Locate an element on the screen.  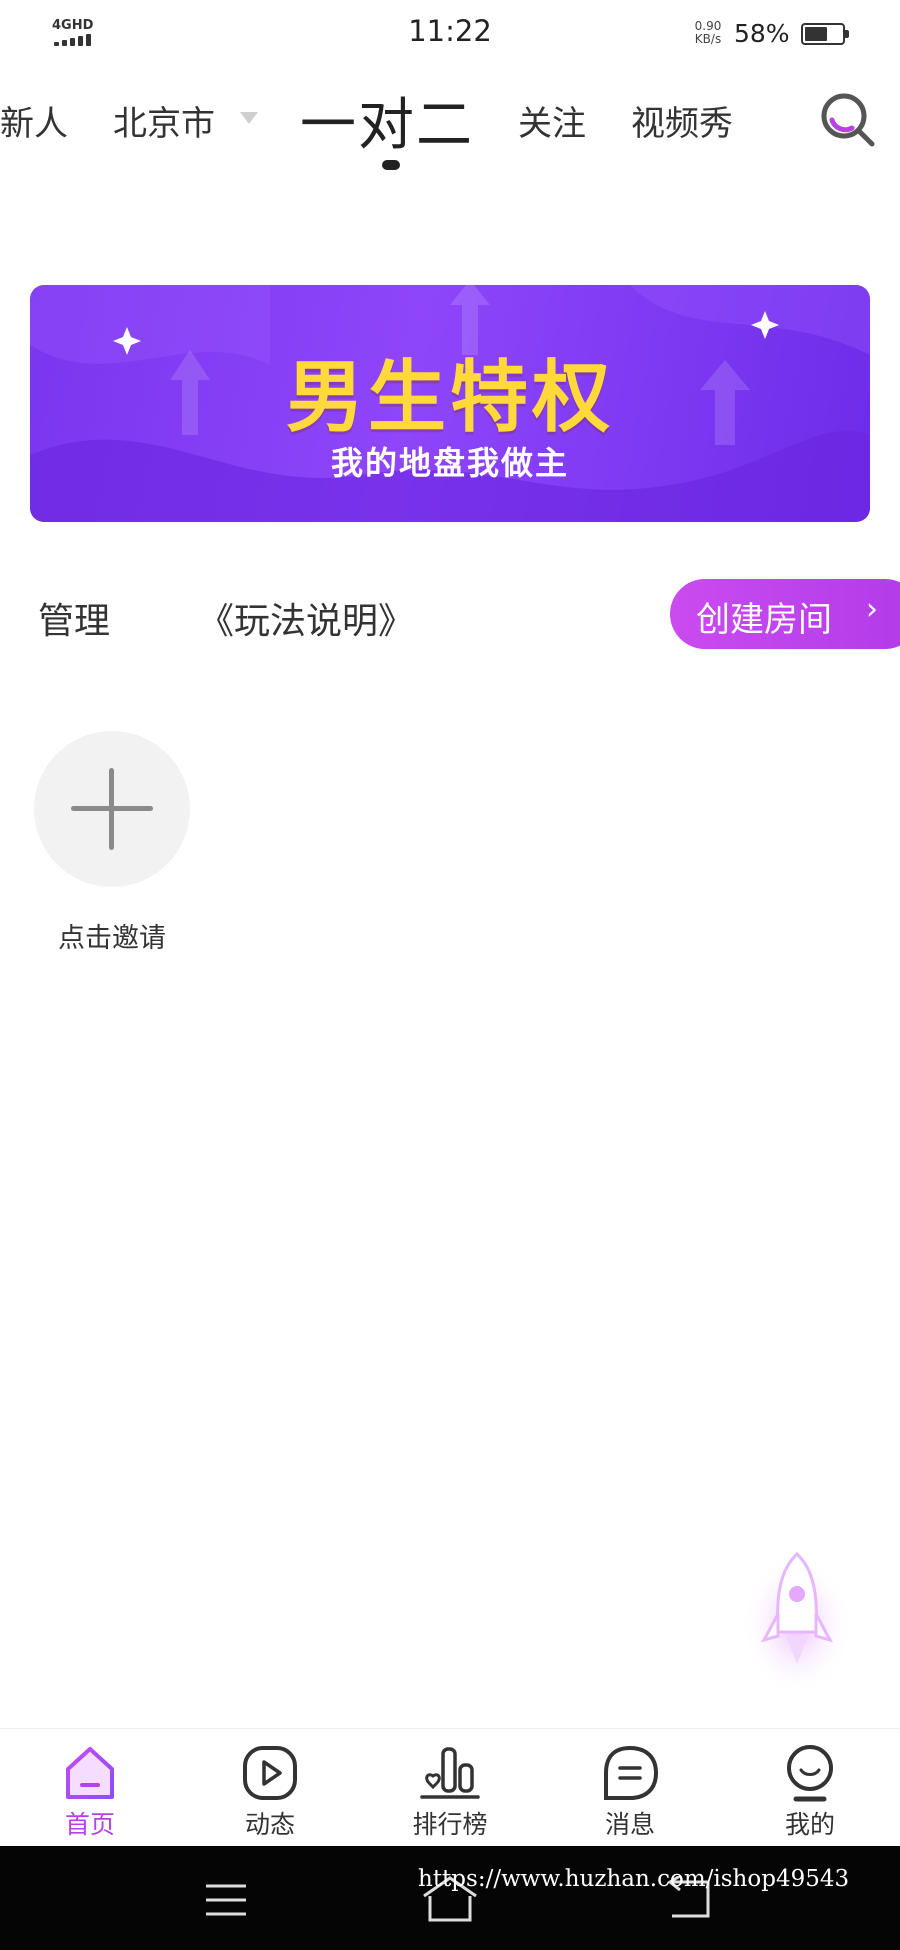
nav-ranking: 排行榜 is located at coordinates (450, 1788).